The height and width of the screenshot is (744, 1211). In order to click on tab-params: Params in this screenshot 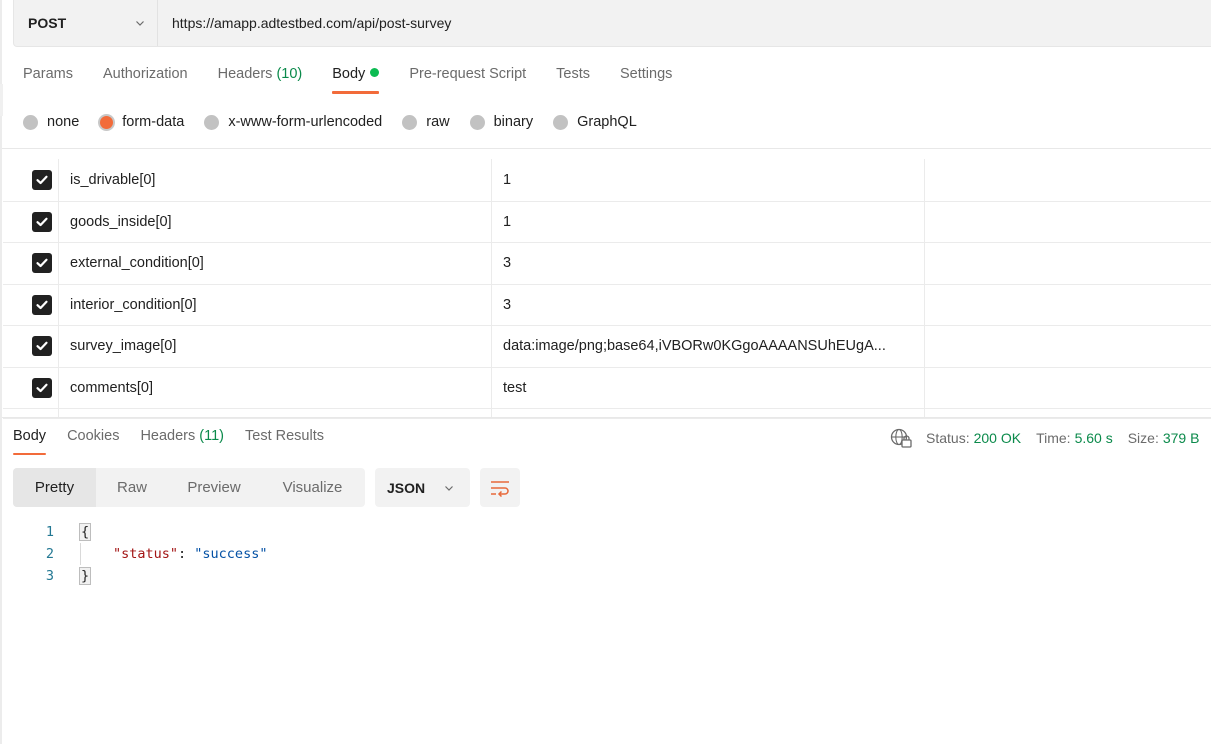, I will do `click(48, 80)`.